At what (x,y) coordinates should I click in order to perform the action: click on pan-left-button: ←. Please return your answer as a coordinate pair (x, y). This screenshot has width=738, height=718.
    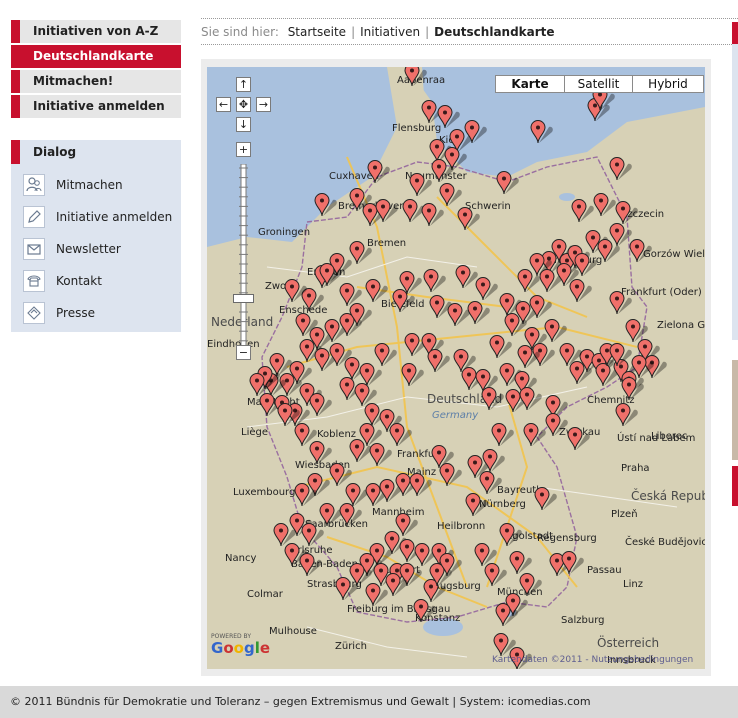
    Looking at the image, I should click on (223, 104).